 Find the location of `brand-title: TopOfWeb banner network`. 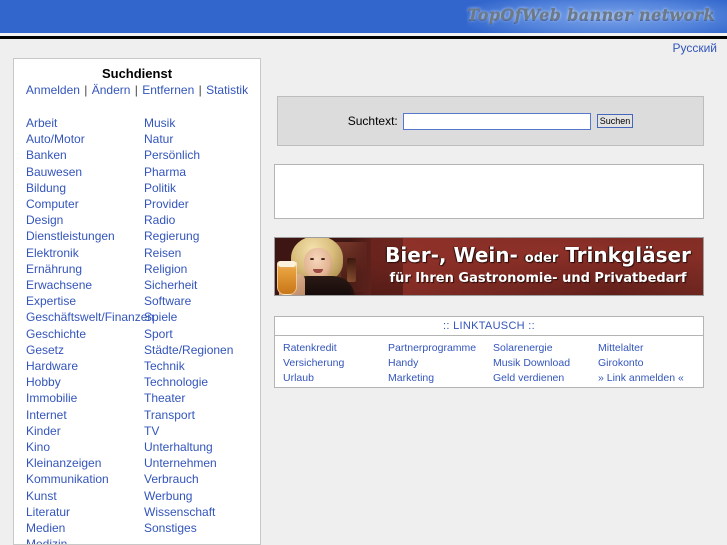

brand-title: TopOfWeb banner network is located at coordinates (591, 14).